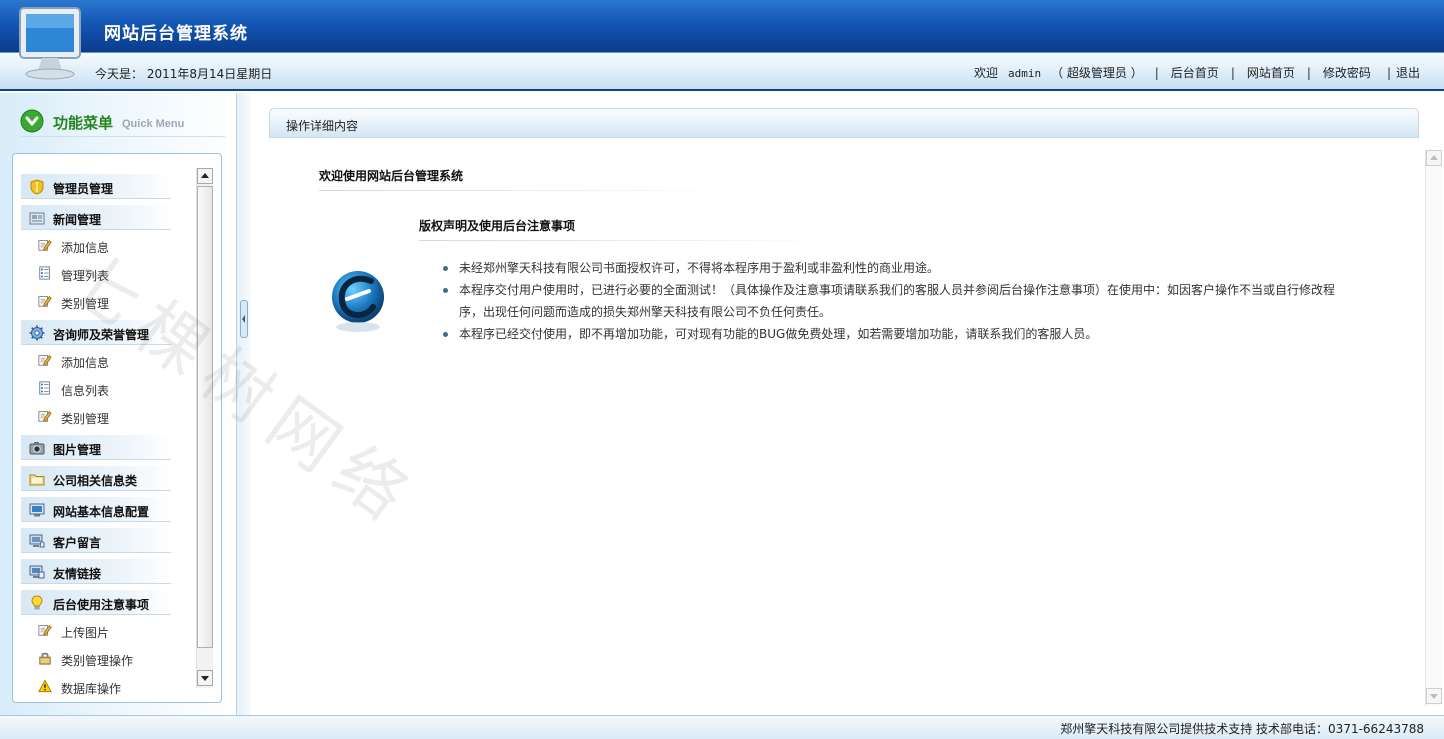 This screenshot has width=1444, height=739. I want to click on link-icon, so click(37, 572).